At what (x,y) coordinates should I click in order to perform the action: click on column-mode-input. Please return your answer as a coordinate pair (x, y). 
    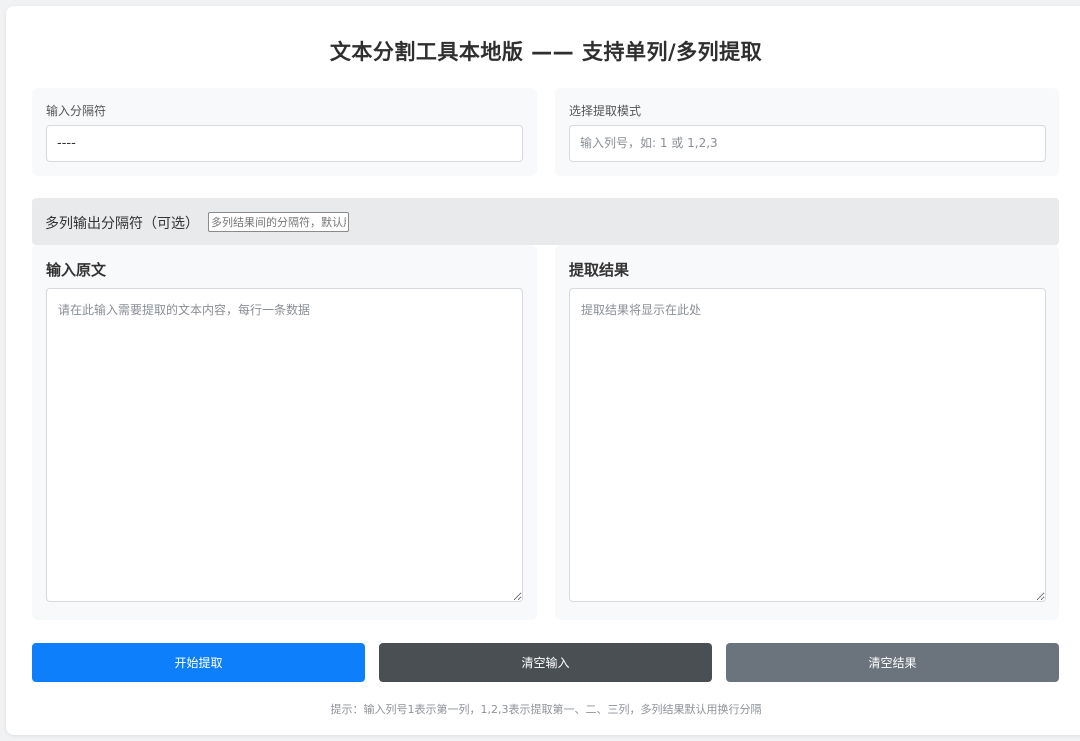
    Looking at the image, I should click on (807, 143).